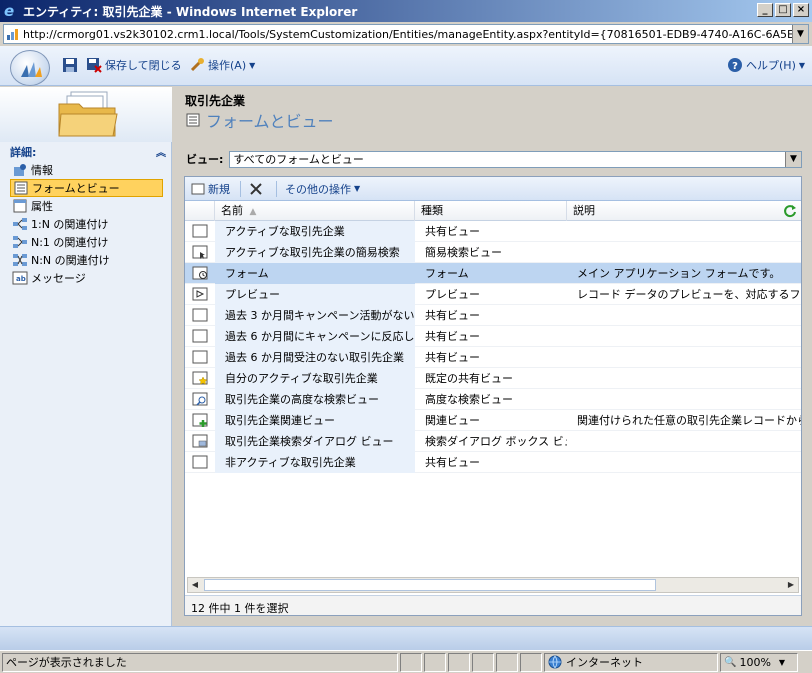 The width and height of the screenshot is (812, 673). What do you see at coordinates (42, 206) in the screenshot?
I see `nav-item-label: 属性` at bounding box center [42, 206].